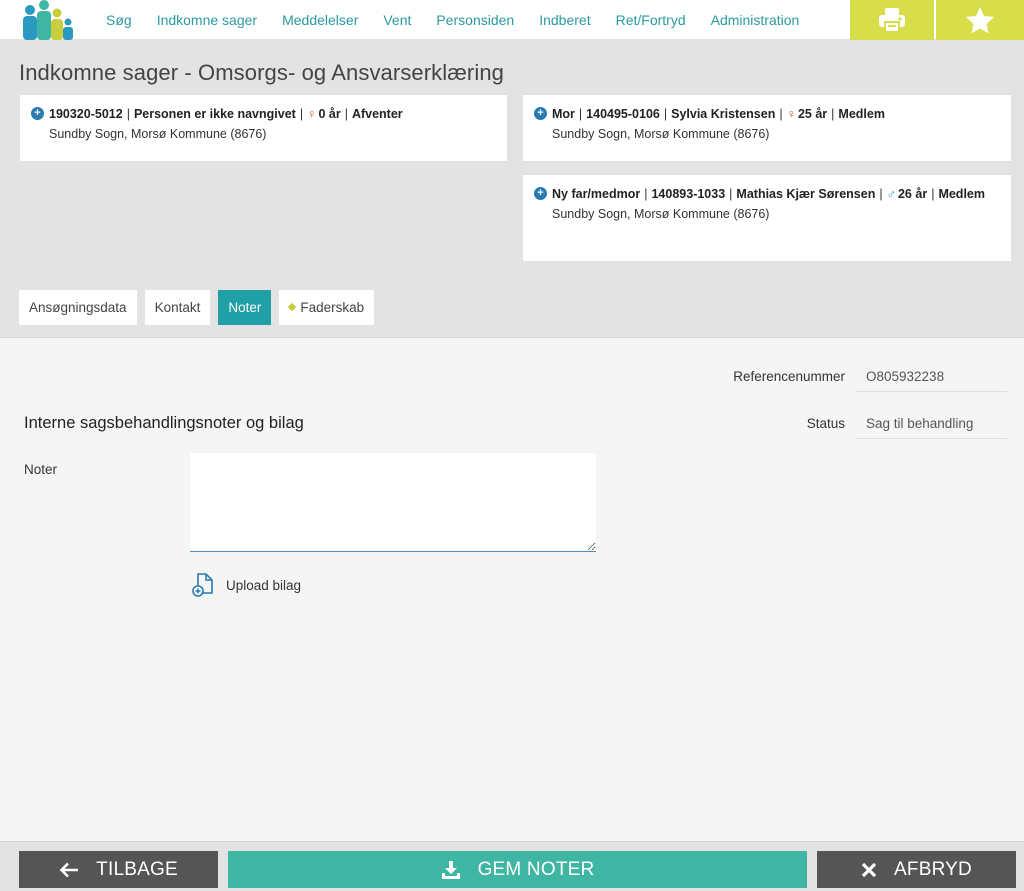  Describe the element at coordinates (450, 869) in the screenshot. I see `download-icon` at that location.